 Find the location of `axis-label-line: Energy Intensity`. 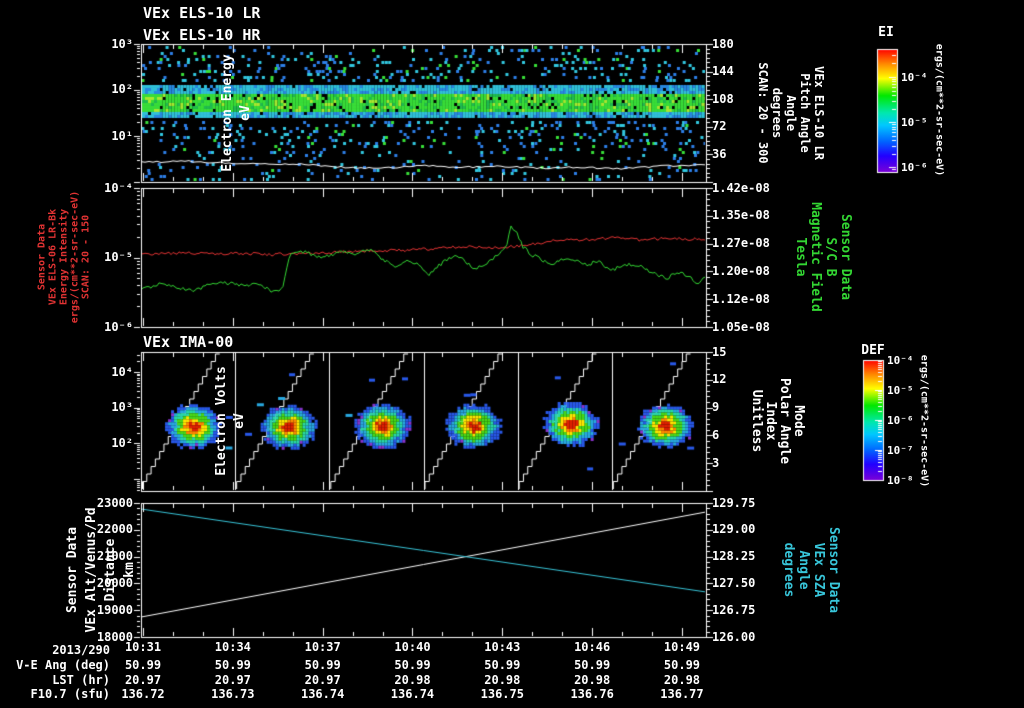

axis-label-line: Energy Intensity is located at coordinates (64, 257).